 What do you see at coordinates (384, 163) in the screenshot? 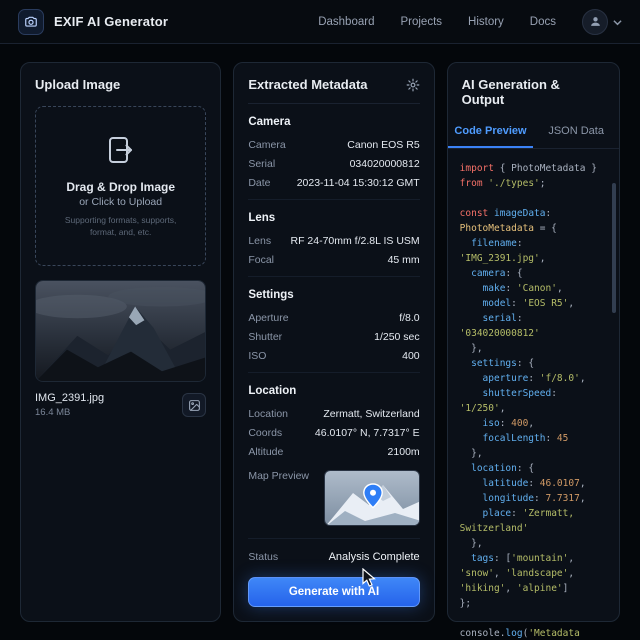
I see `metadata-value: 034020000812` at bounding box center [384, 163].